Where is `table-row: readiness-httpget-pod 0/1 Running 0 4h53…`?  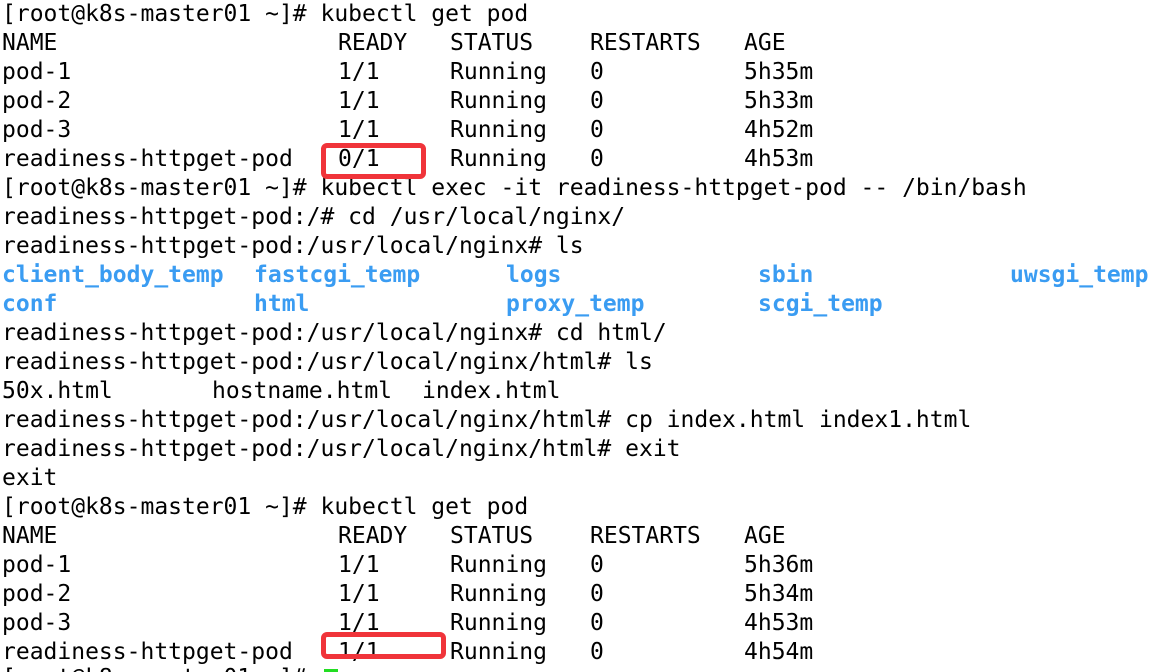
table-row: readiness-httpget-pod 0/1 Running 0 4h53… is located at coordinates (407, 159).